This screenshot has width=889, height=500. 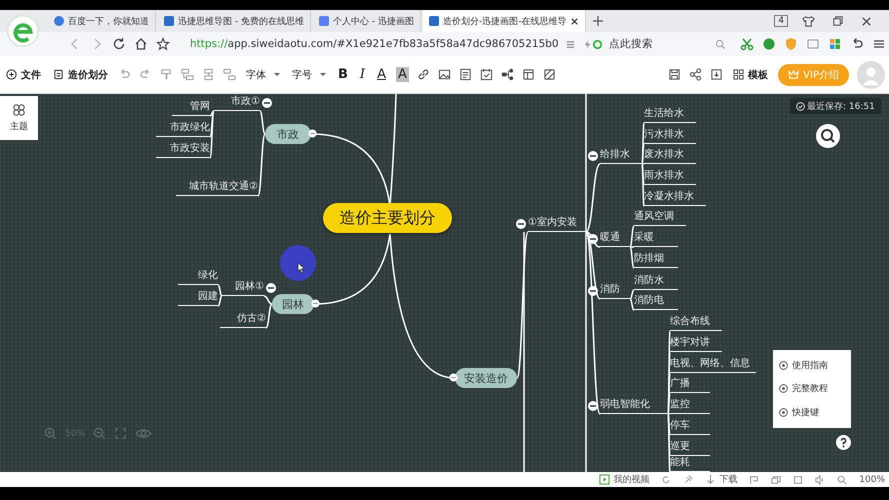 What do you see at coordinates (166, 74) in the screenshot?
I see `format-painter-icon` at bounding box center [166, 74].